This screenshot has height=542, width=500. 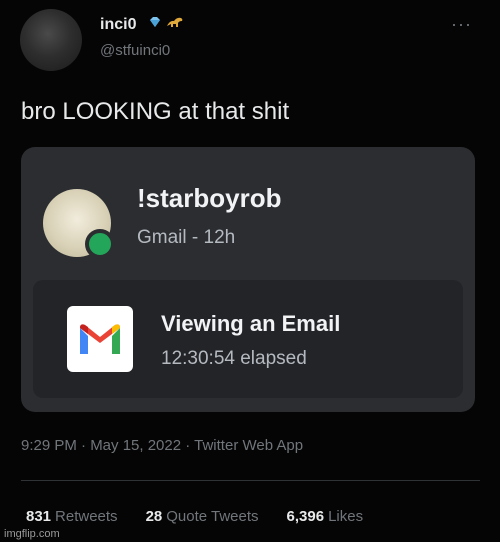 I want to click on retweets-label: Retweets, so click(x=86, y=516).